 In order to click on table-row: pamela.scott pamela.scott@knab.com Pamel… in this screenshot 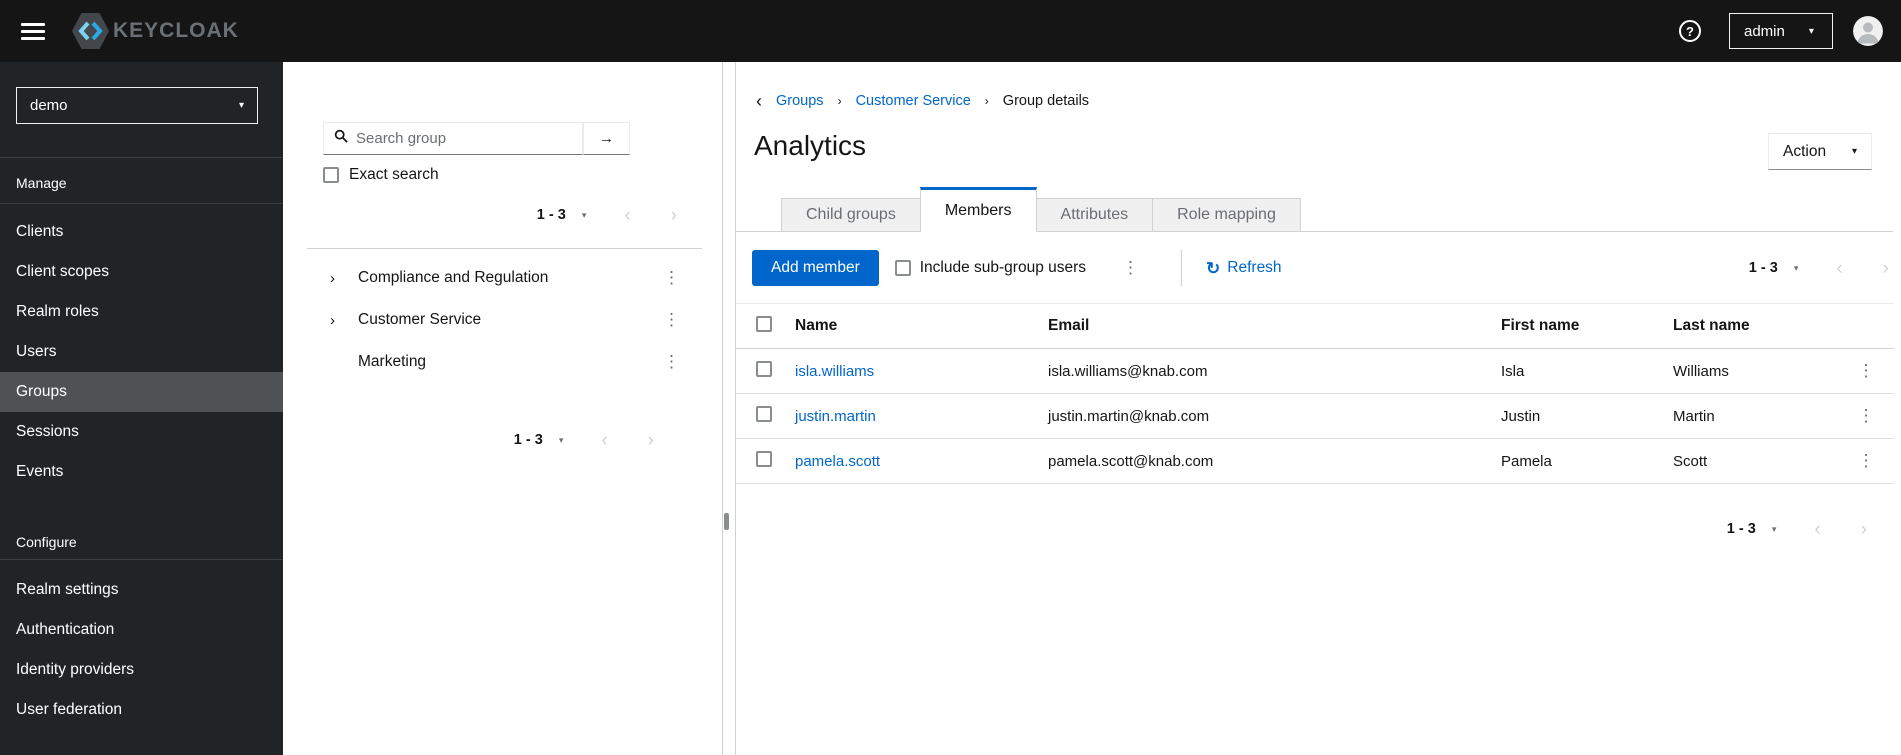, I will do `click(1315, 461)`.